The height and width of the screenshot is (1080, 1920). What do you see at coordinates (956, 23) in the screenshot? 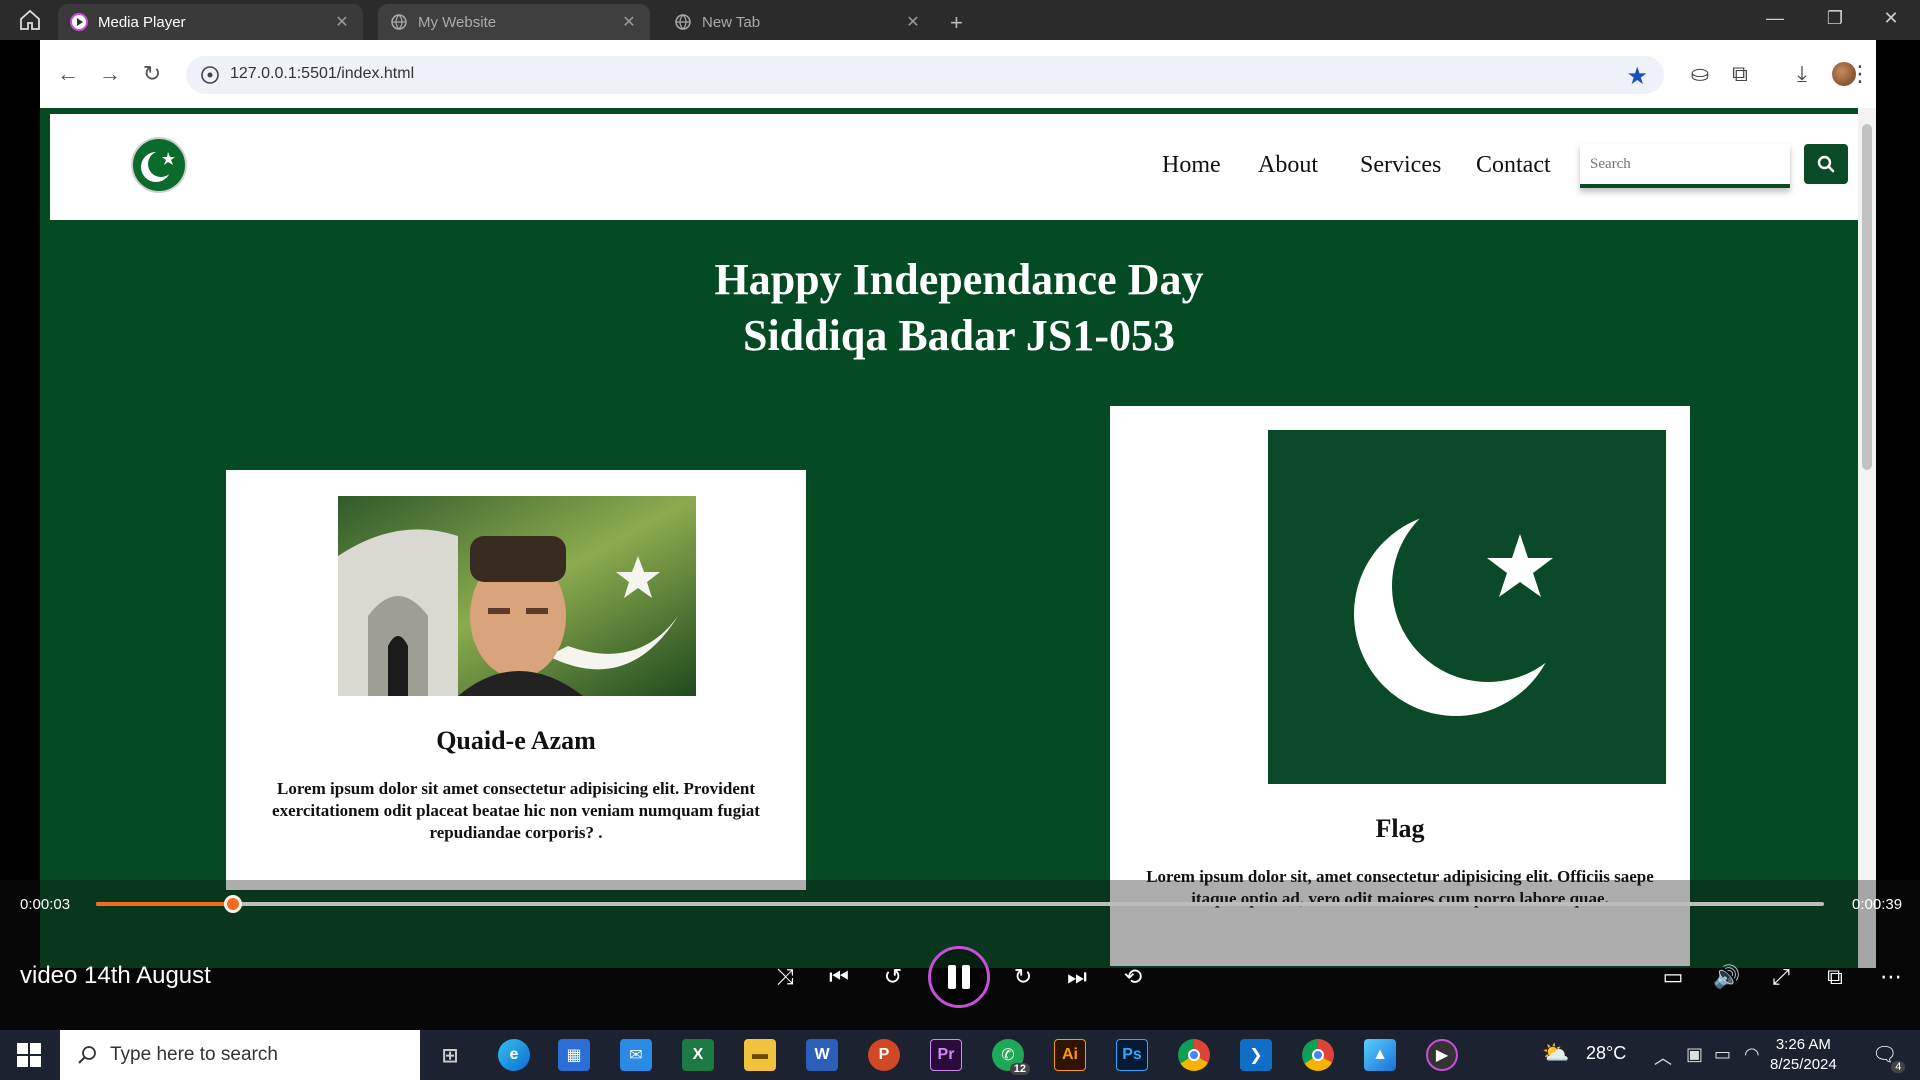
I see `new-tab-button: +` at bounding box center [956, 23].